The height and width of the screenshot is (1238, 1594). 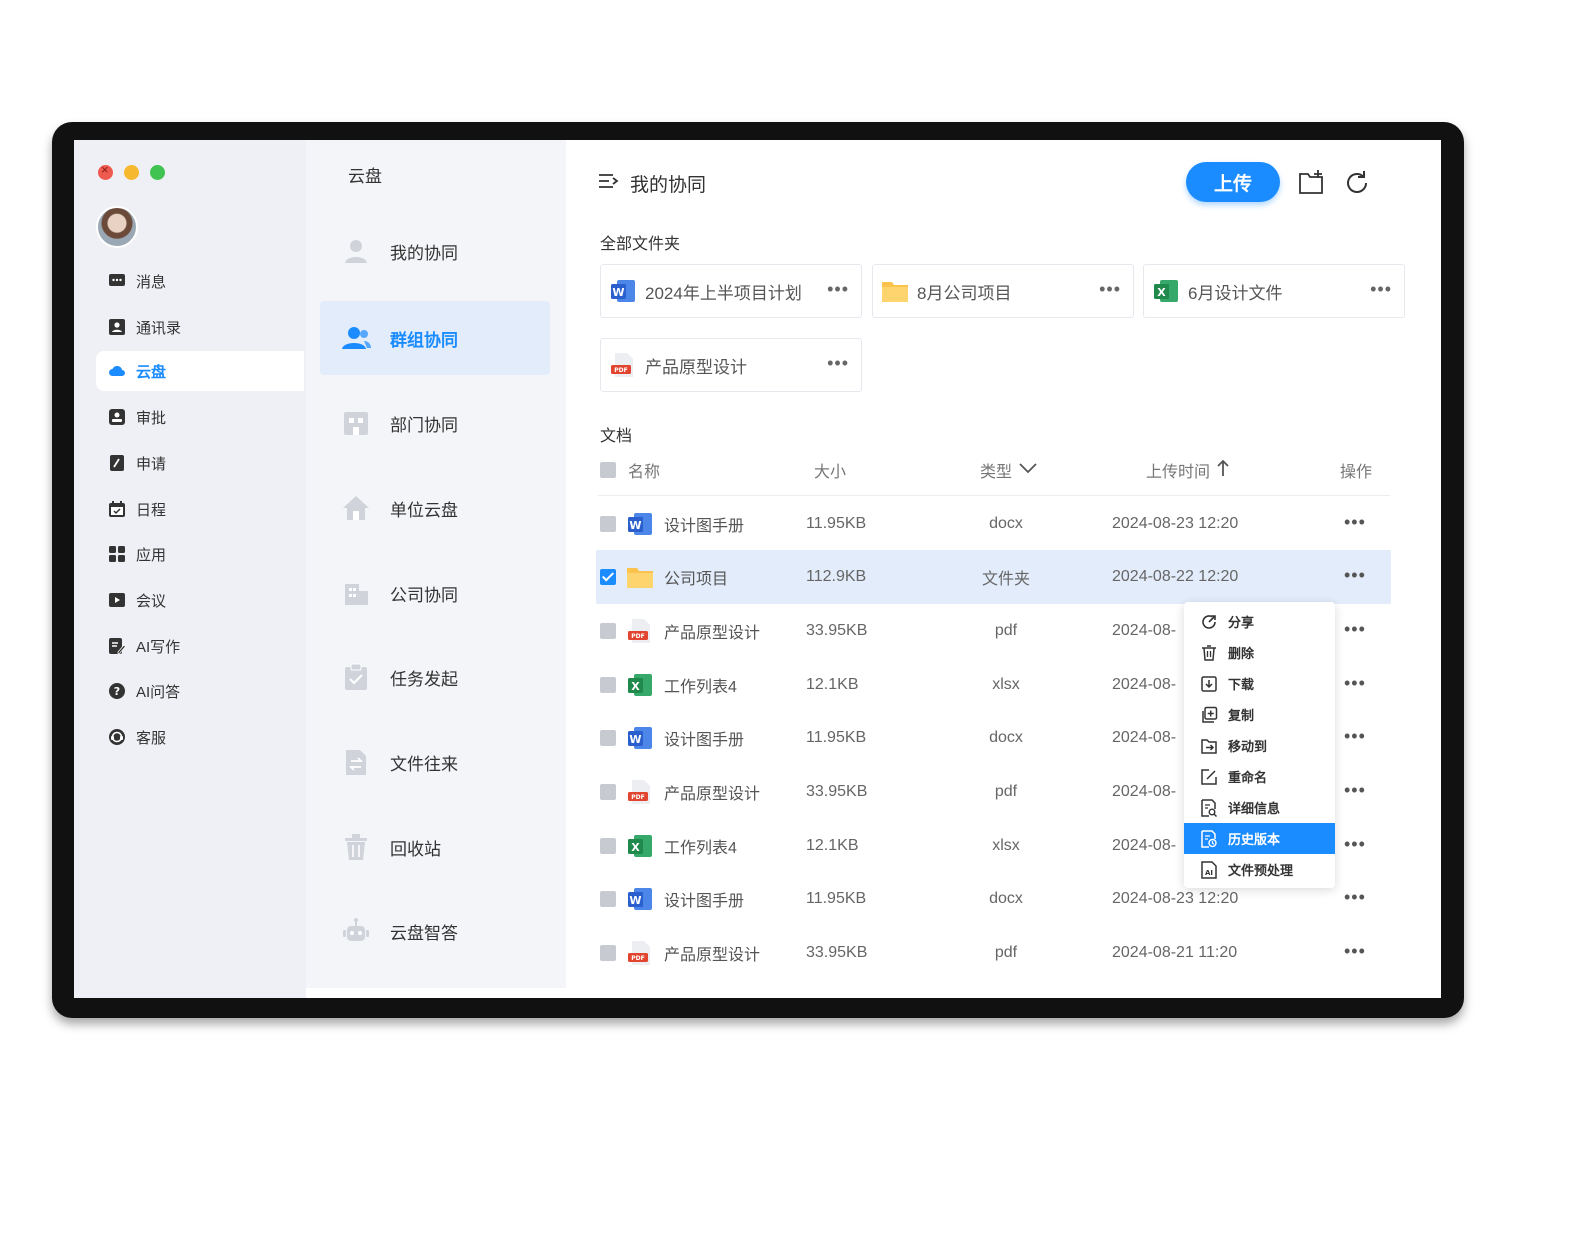 What do you see at coordinates (105, 171) in the screenshot?
I see `close-window-button` at bounding box center [105, 171].